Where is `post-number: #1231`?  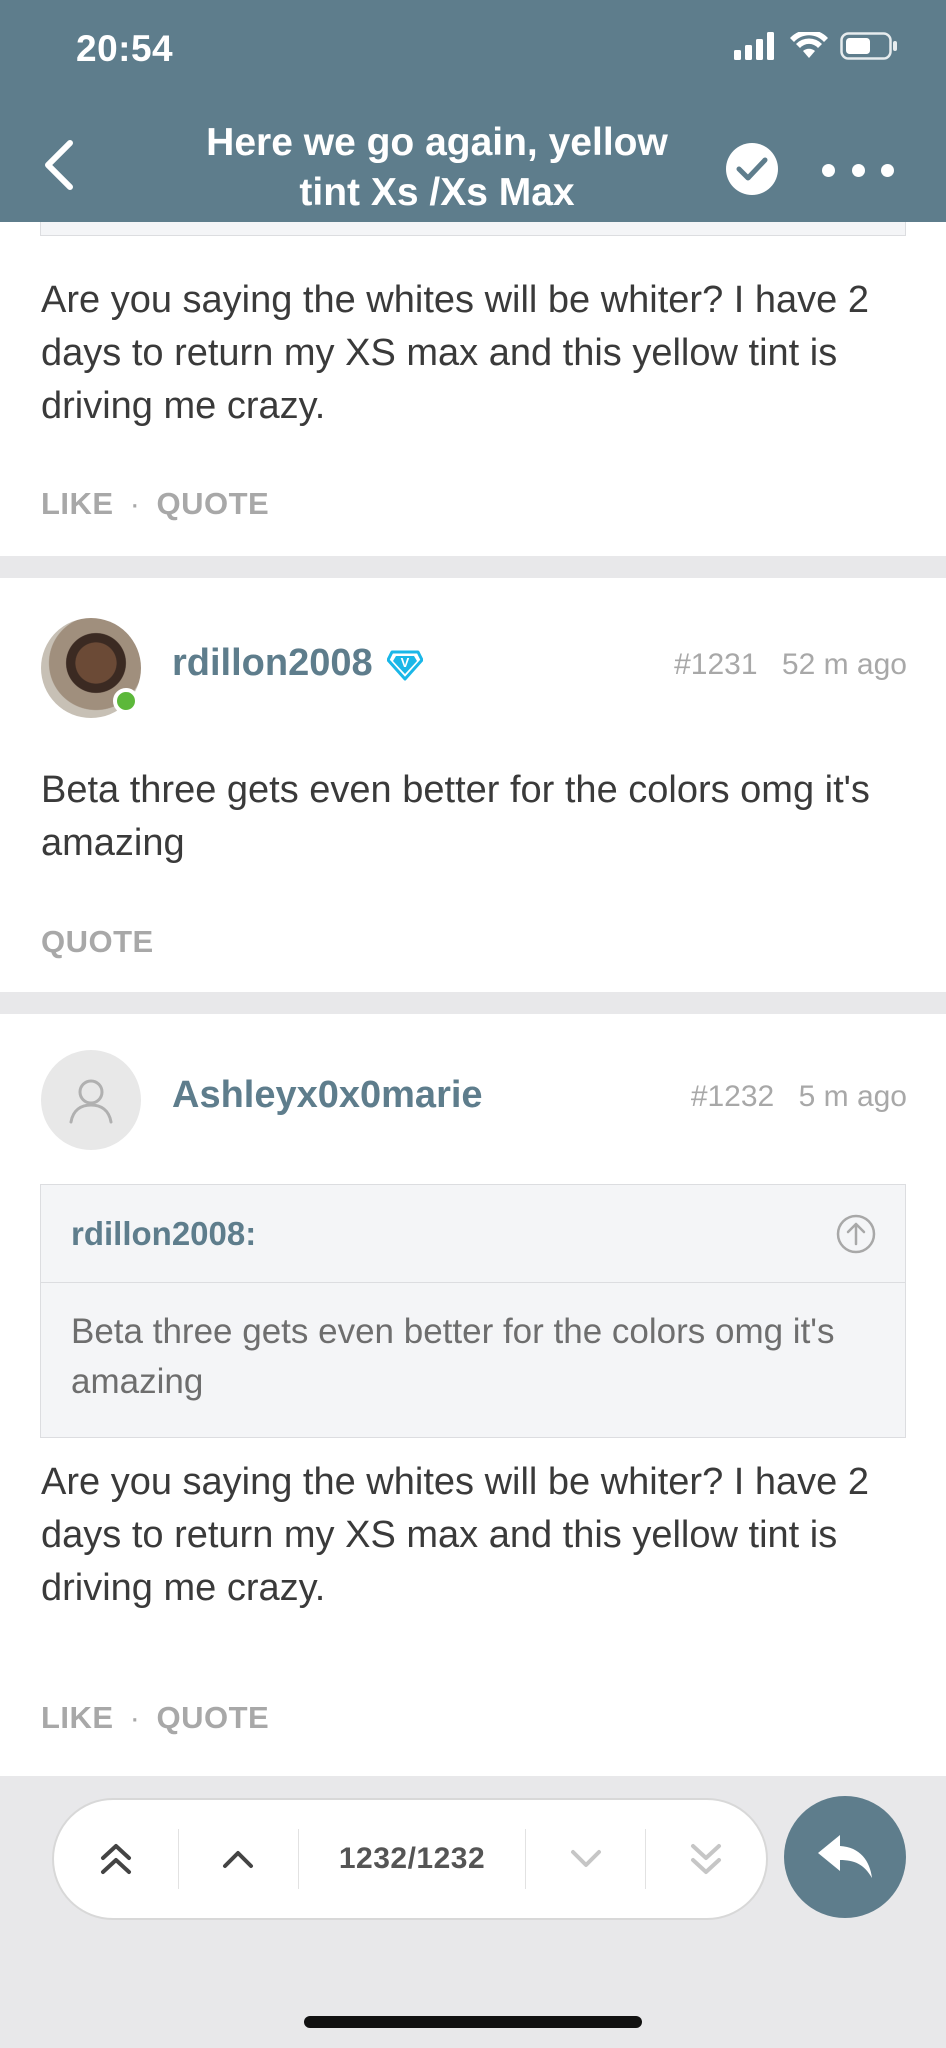
post-number: #1231 is located at coordinates (715, 664).